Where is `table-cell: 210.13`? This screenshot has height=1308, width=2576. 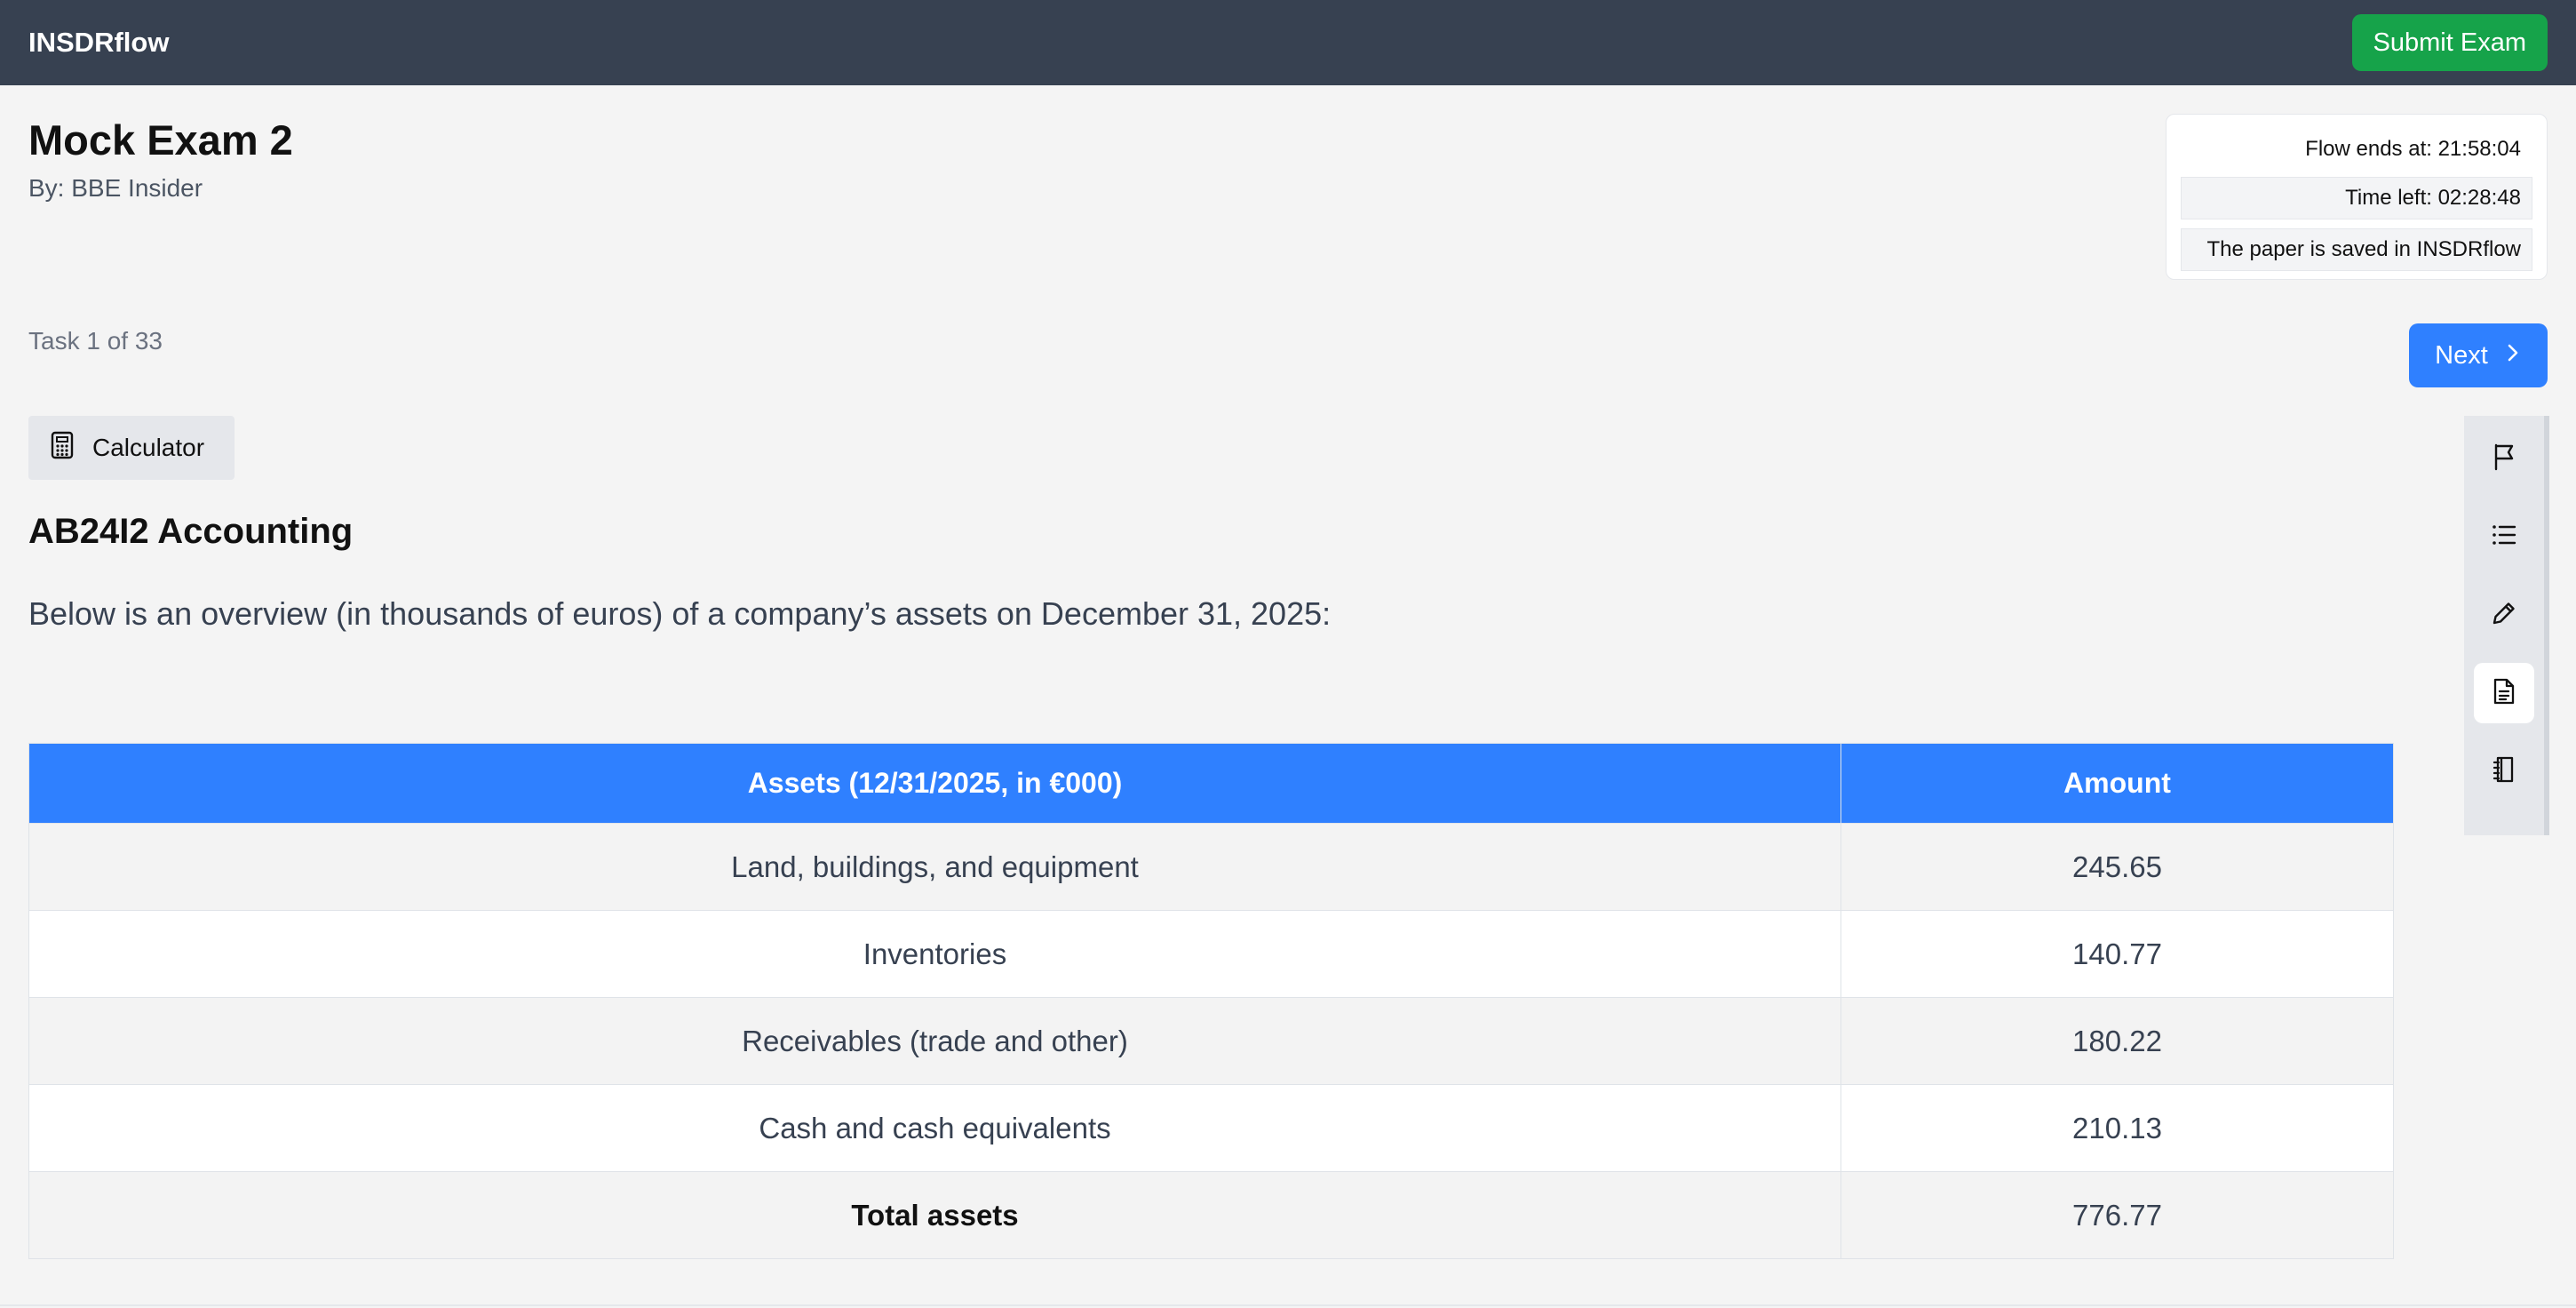 table-cell: 210.13 is located at coordinates (2117, 1128).